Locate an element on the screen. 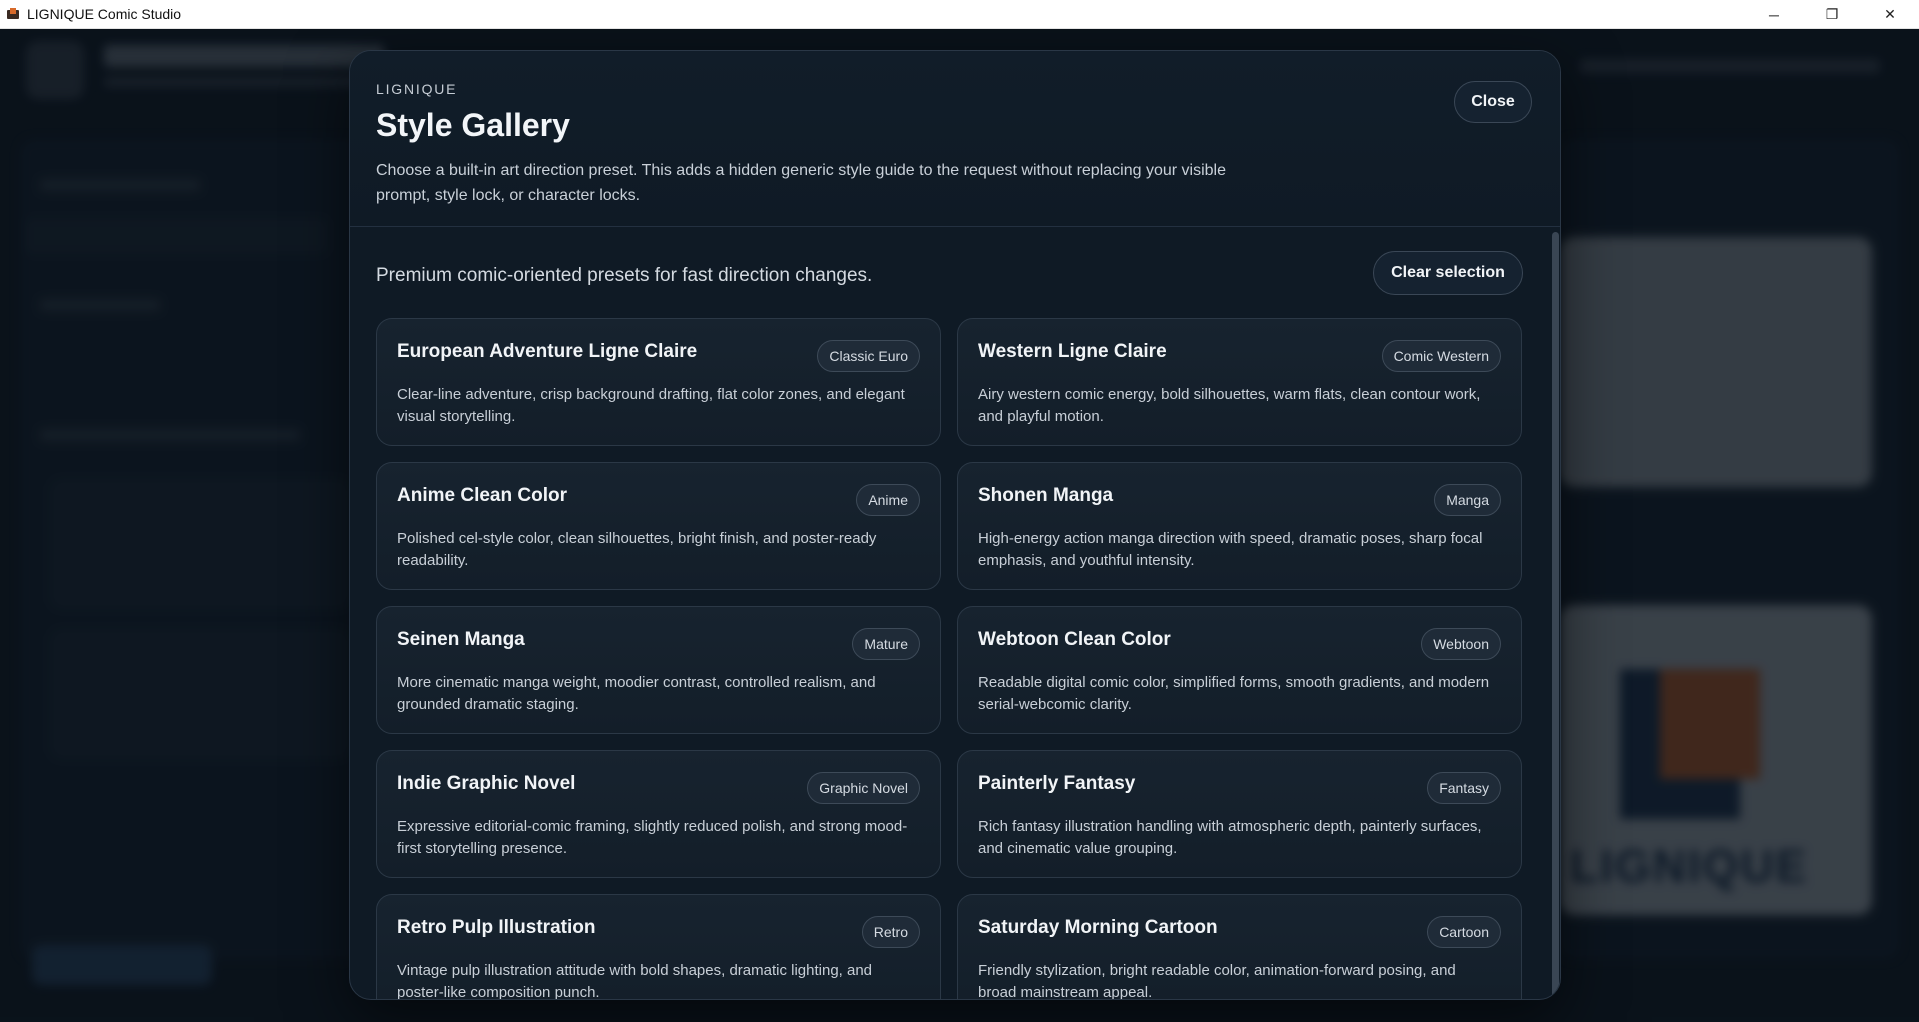 Image resolution: width=1919 pixels, height=1022 pixels. preset-name: Shonen Manga is located at coordinates (1046, 495).